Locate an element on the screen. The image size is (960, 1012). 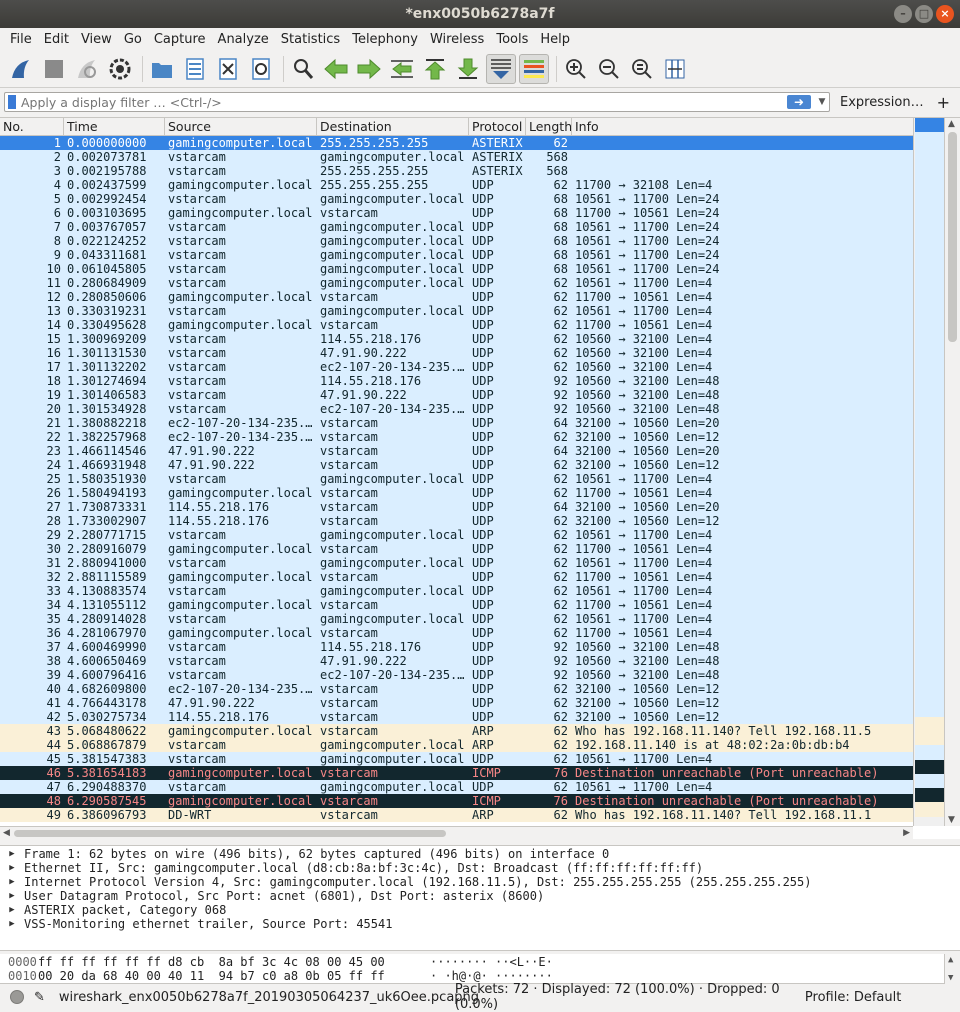
menu-view: View is located at coordinates (96, 39).